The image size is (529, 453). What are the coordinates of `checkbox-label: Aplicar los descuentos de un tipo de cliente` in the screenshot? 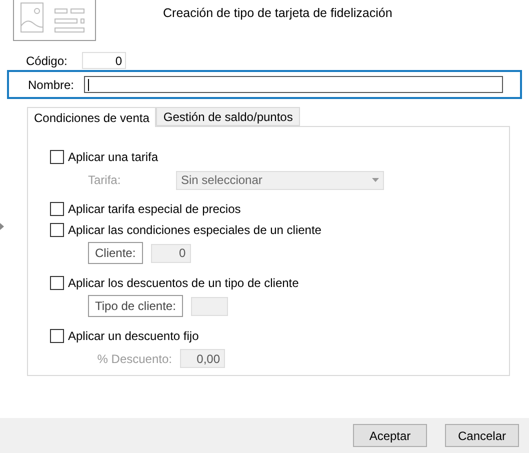 It's located at (183, 283).